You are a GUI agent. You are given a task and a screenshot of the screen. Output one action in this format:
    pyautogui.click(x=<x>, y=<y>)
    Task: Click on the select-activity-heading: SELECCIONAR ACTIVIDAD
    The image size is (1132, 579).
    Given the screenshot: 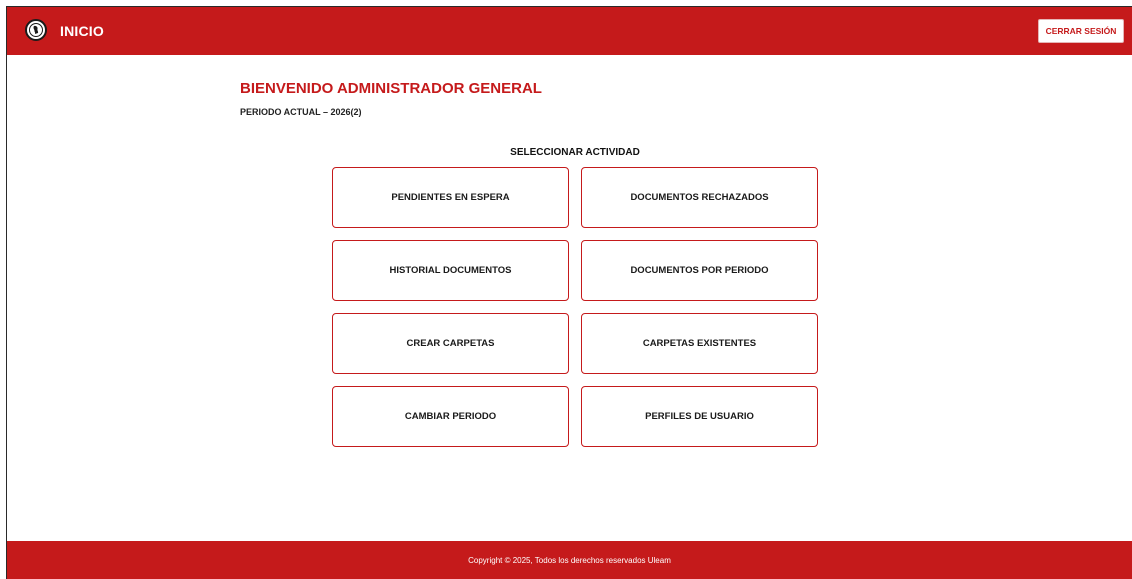 What is the action you would take?
    pyautogui.click(x=575, y=152)
    